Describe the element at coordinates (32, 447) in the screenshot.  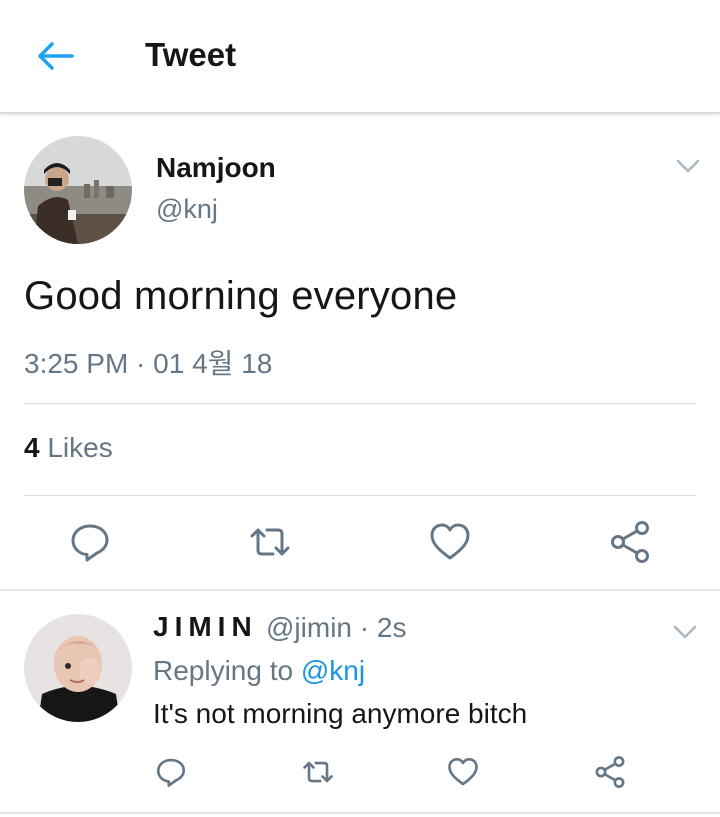
I see `likes-number: 4` at that location.